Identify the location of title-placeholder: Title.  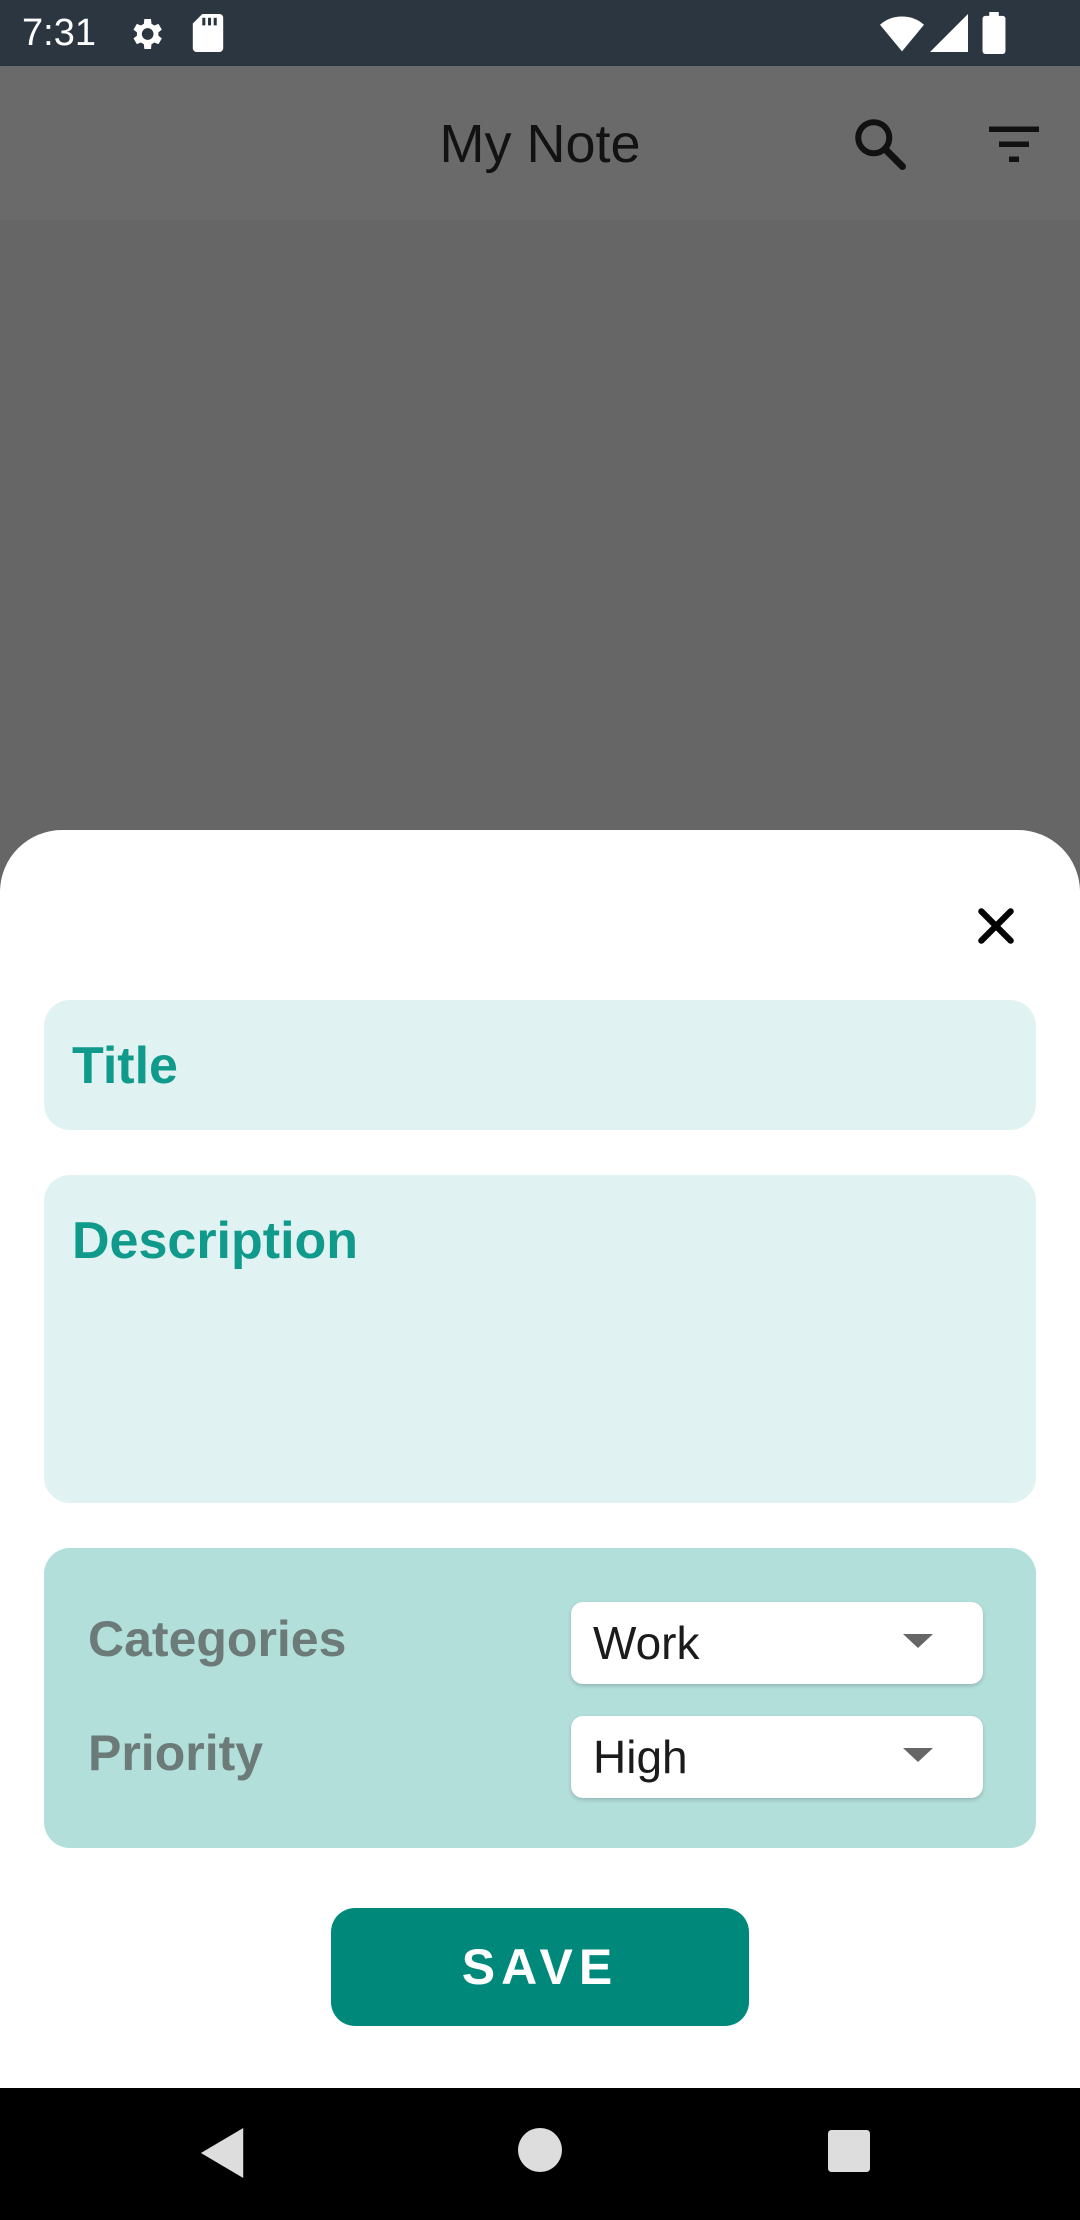
(125, 1066).